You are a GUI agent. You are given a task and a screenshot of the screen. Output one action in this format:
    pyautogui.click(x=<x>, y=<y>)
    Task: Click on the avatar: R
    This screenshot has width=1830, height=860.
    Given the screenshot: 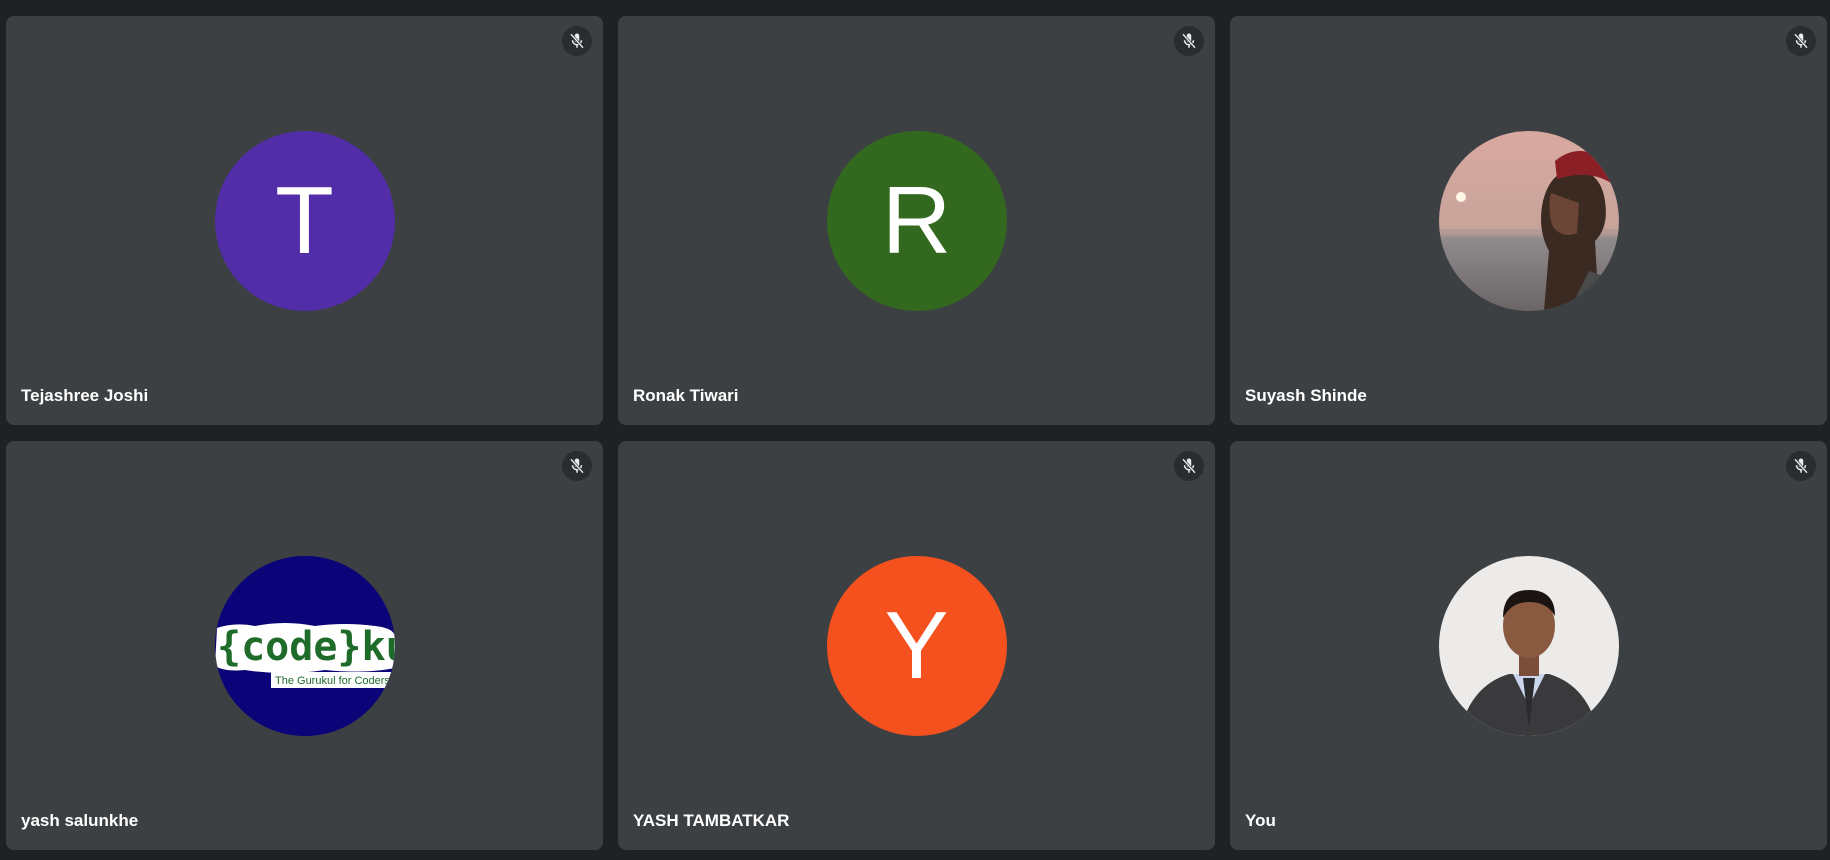 What is the action you would take?
    pyautogui.click(x=916, y=221)
    